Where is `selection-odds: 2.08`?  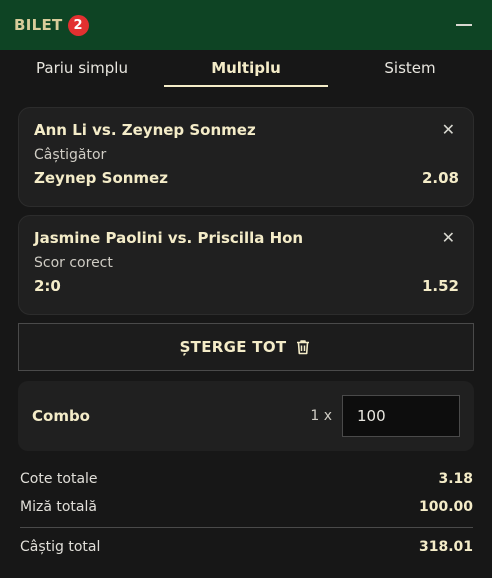 selection-odds: 2.08 is located at coordinates (440, 178).